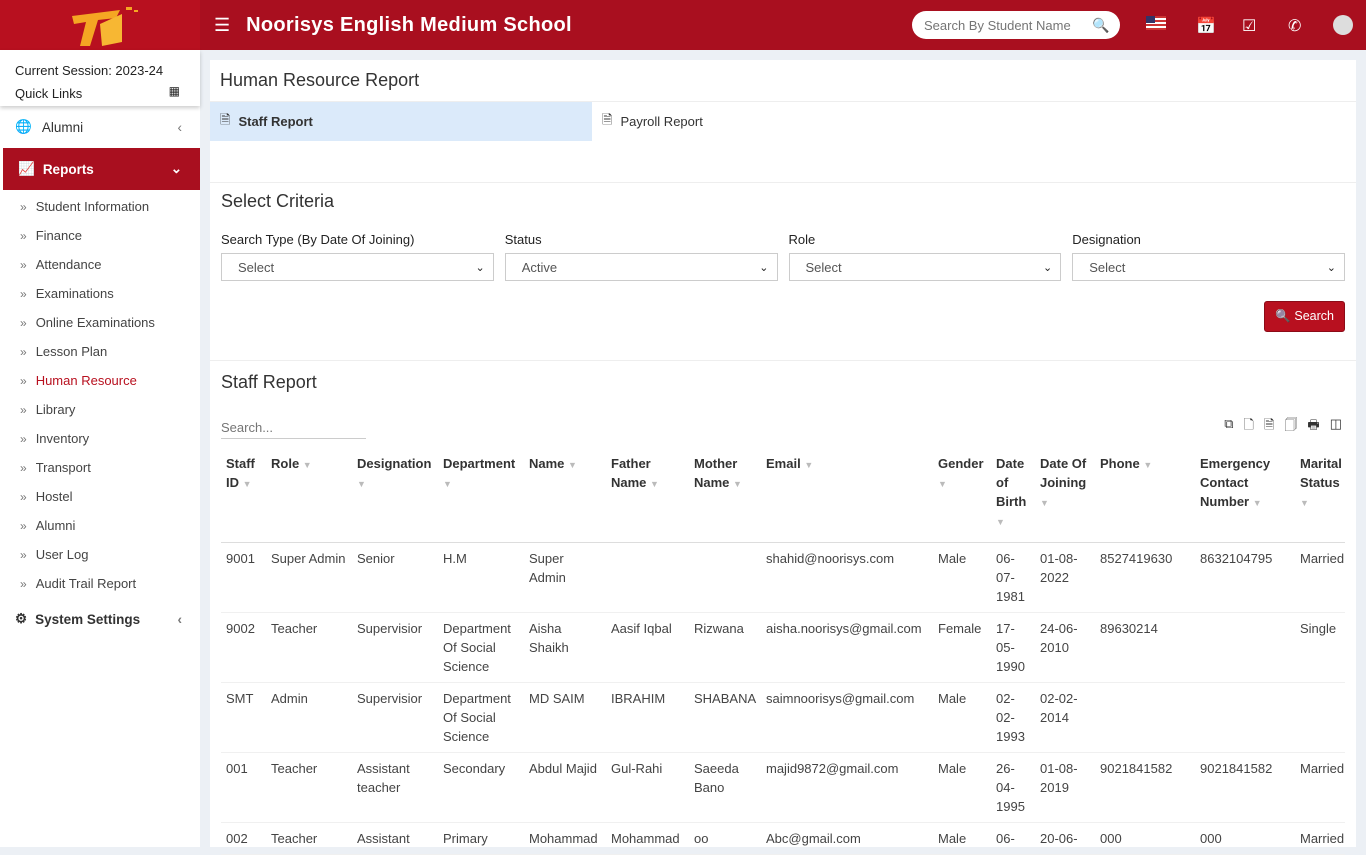 This screenshot has height=855, width=1366. Describe the element at coordinates (1156, 25) in the screenshot. I see `language-flag-icon` at that location.